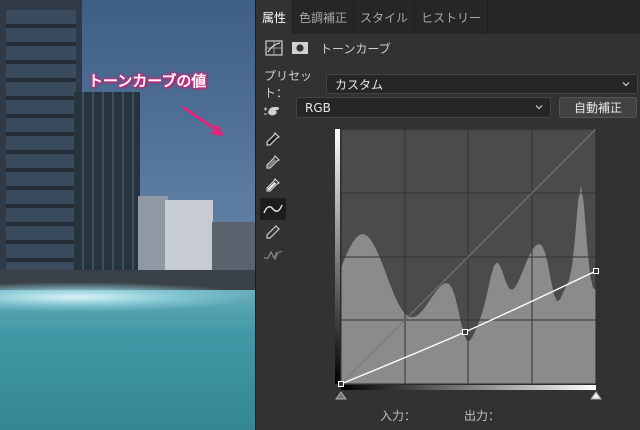 Image resolution: width=640 pixels, height=430 pixels. Describe the element at coordinates (273, 139) in the screenshot. I see `black-point-eyedropper-icon` at that location.